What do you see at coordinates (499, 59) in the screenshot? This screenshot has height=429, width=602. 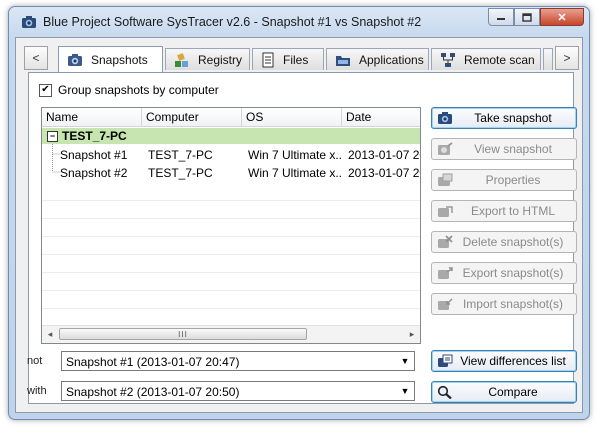 I see `tab-label: Remote scan` at bounding box center [499, 59].